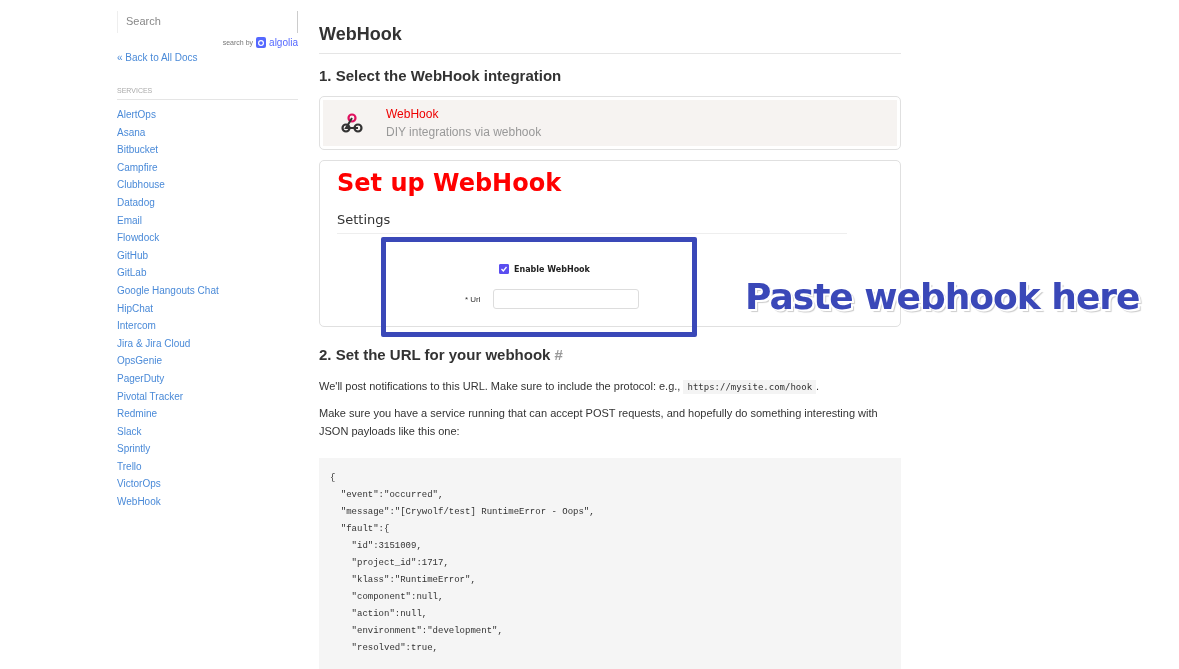  I want to click on sidebar-link: Redmine, so click(207, 414).